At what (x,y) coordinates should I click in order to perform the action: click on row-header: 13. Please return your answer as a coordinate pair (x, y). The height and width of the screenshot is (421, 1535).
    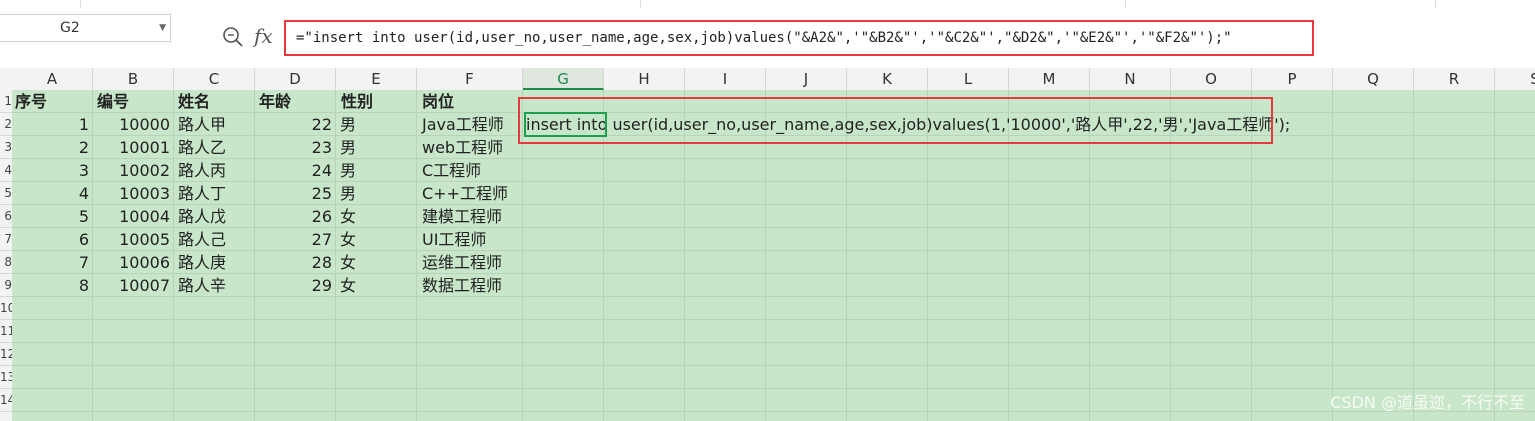
    Looking at the image, I should click on (6, 377).